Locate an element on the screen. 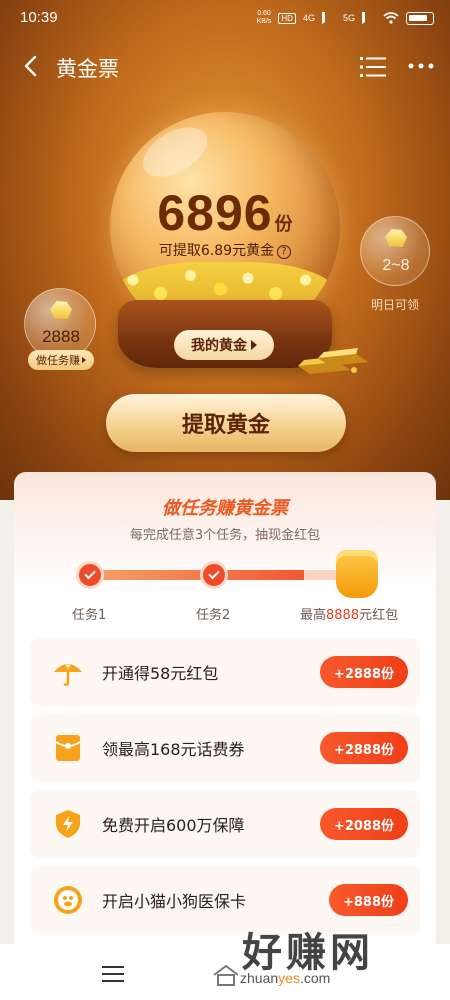 The width and height of the screenshot is (450, 1000). gold-amount-unit: 份 is located at coordinates (283, 224).